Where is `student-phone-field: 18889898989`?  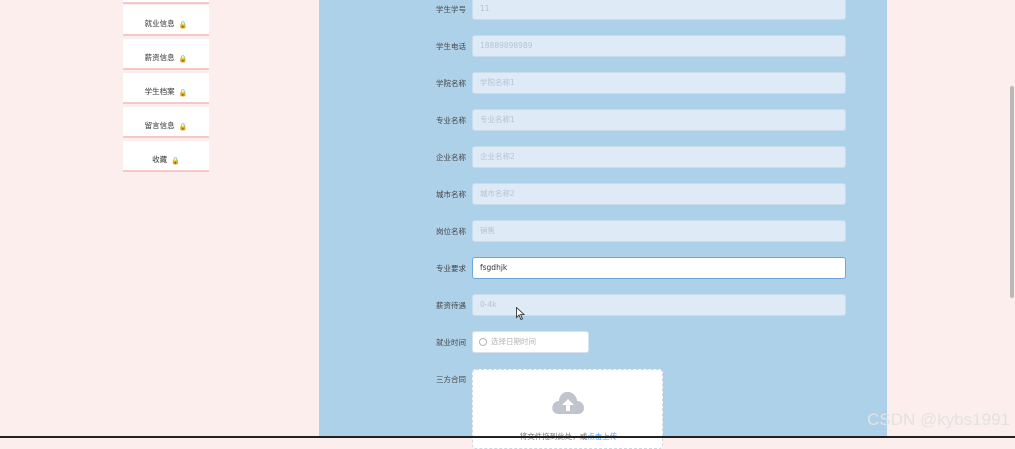 student-phone-field: 18889898989 is located at coordinates (659, 46).